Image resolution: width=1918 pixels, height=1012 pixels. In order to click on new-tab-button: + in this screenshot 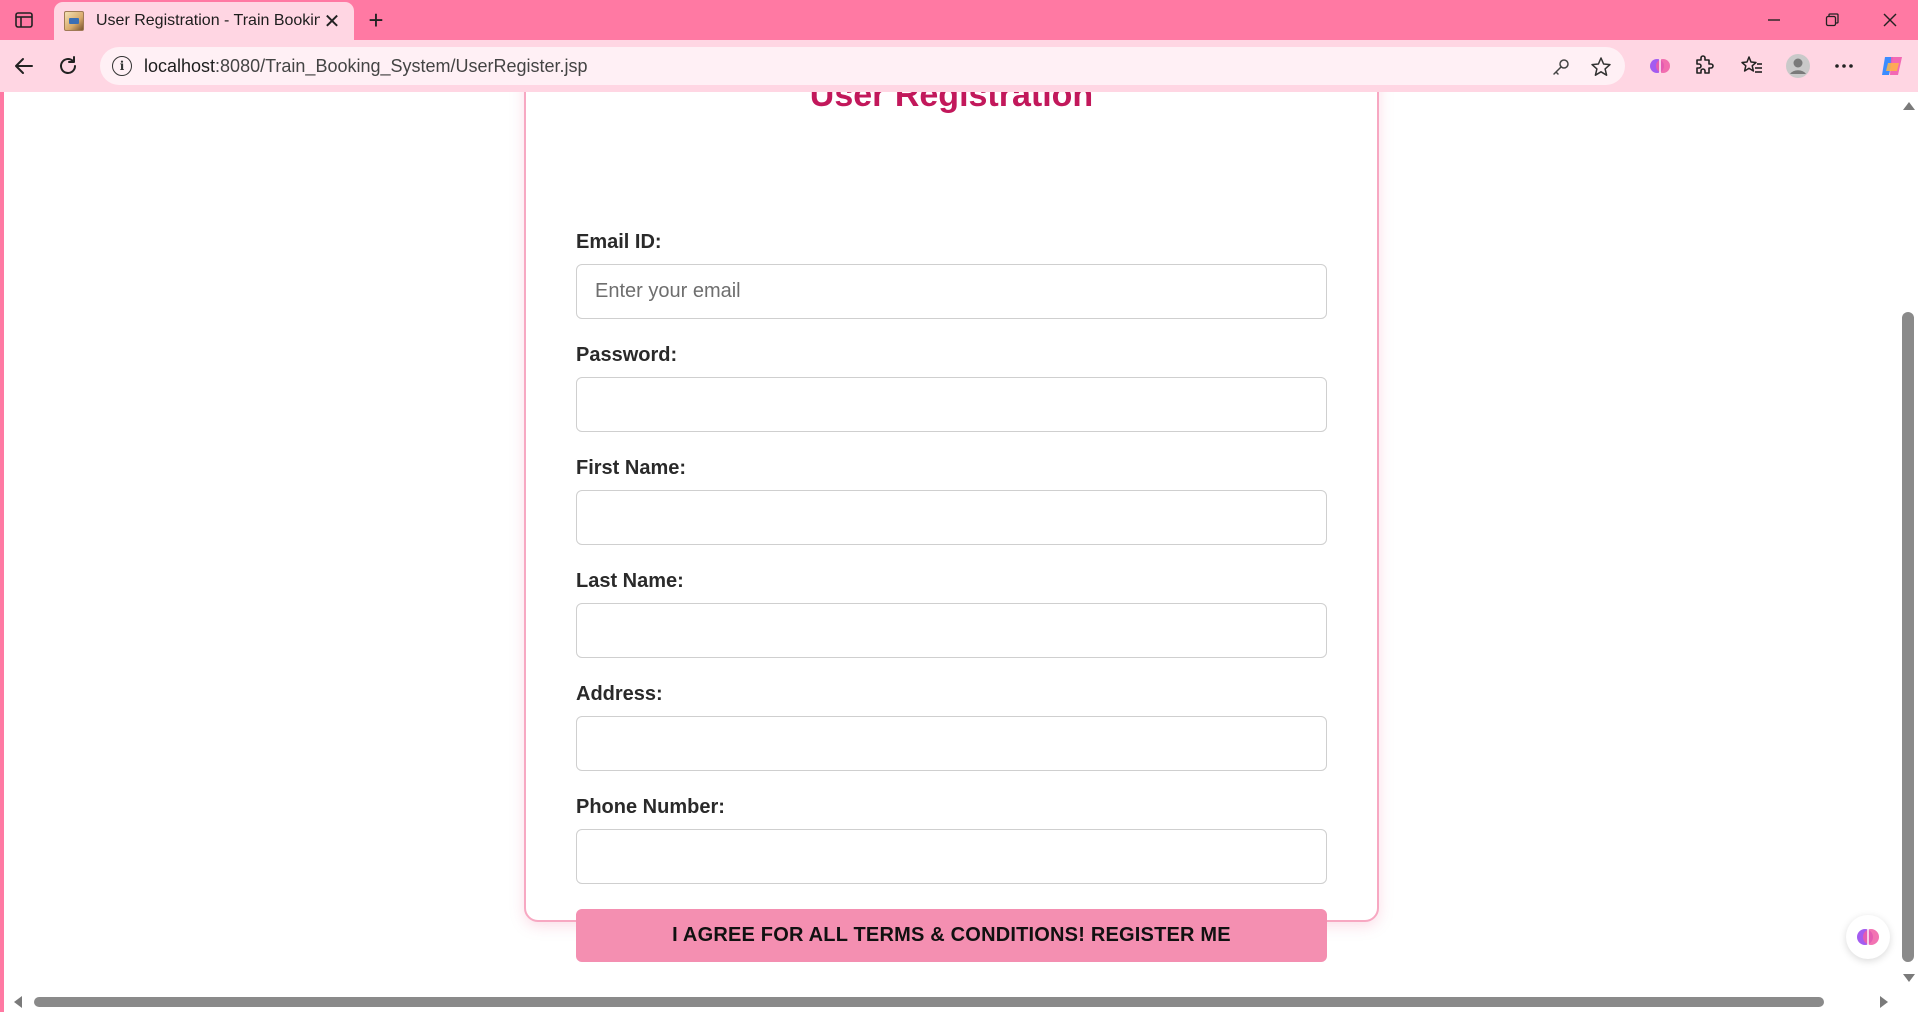, I will do `click(376, 20)`.